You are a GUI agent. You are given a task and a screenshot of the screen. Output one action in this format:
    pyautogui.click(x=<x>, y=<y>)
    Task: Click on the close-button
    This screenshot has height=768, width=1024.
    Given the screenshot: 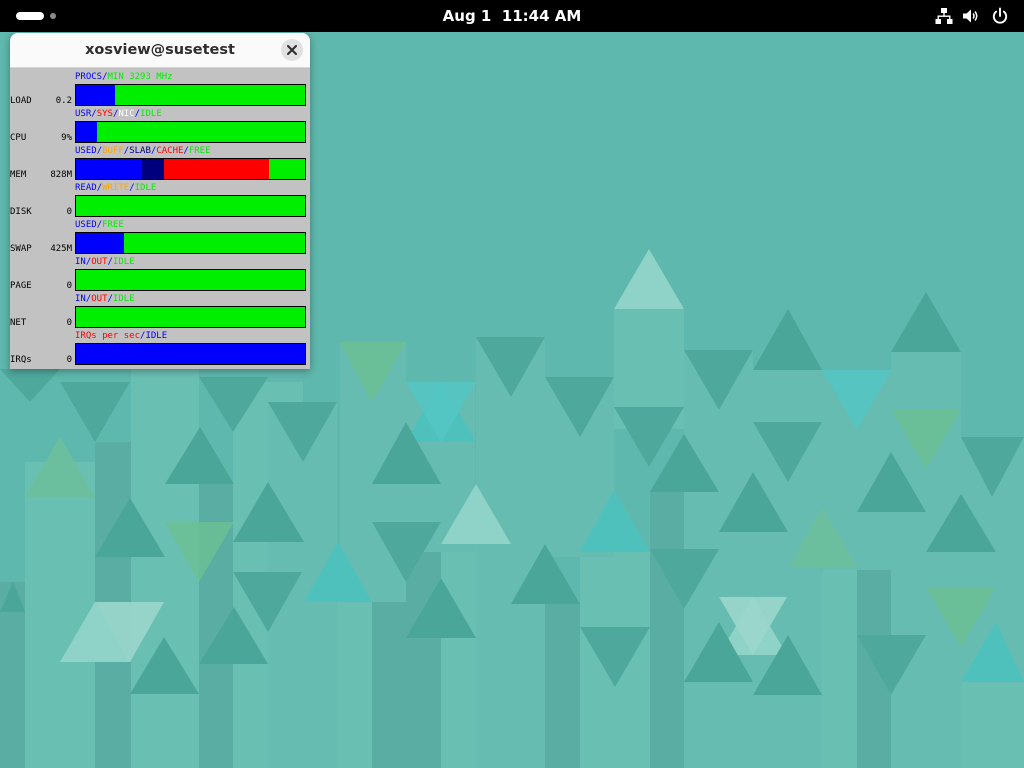 What is the action you would take?
    pyautogui.click(x=292, y=50)
    